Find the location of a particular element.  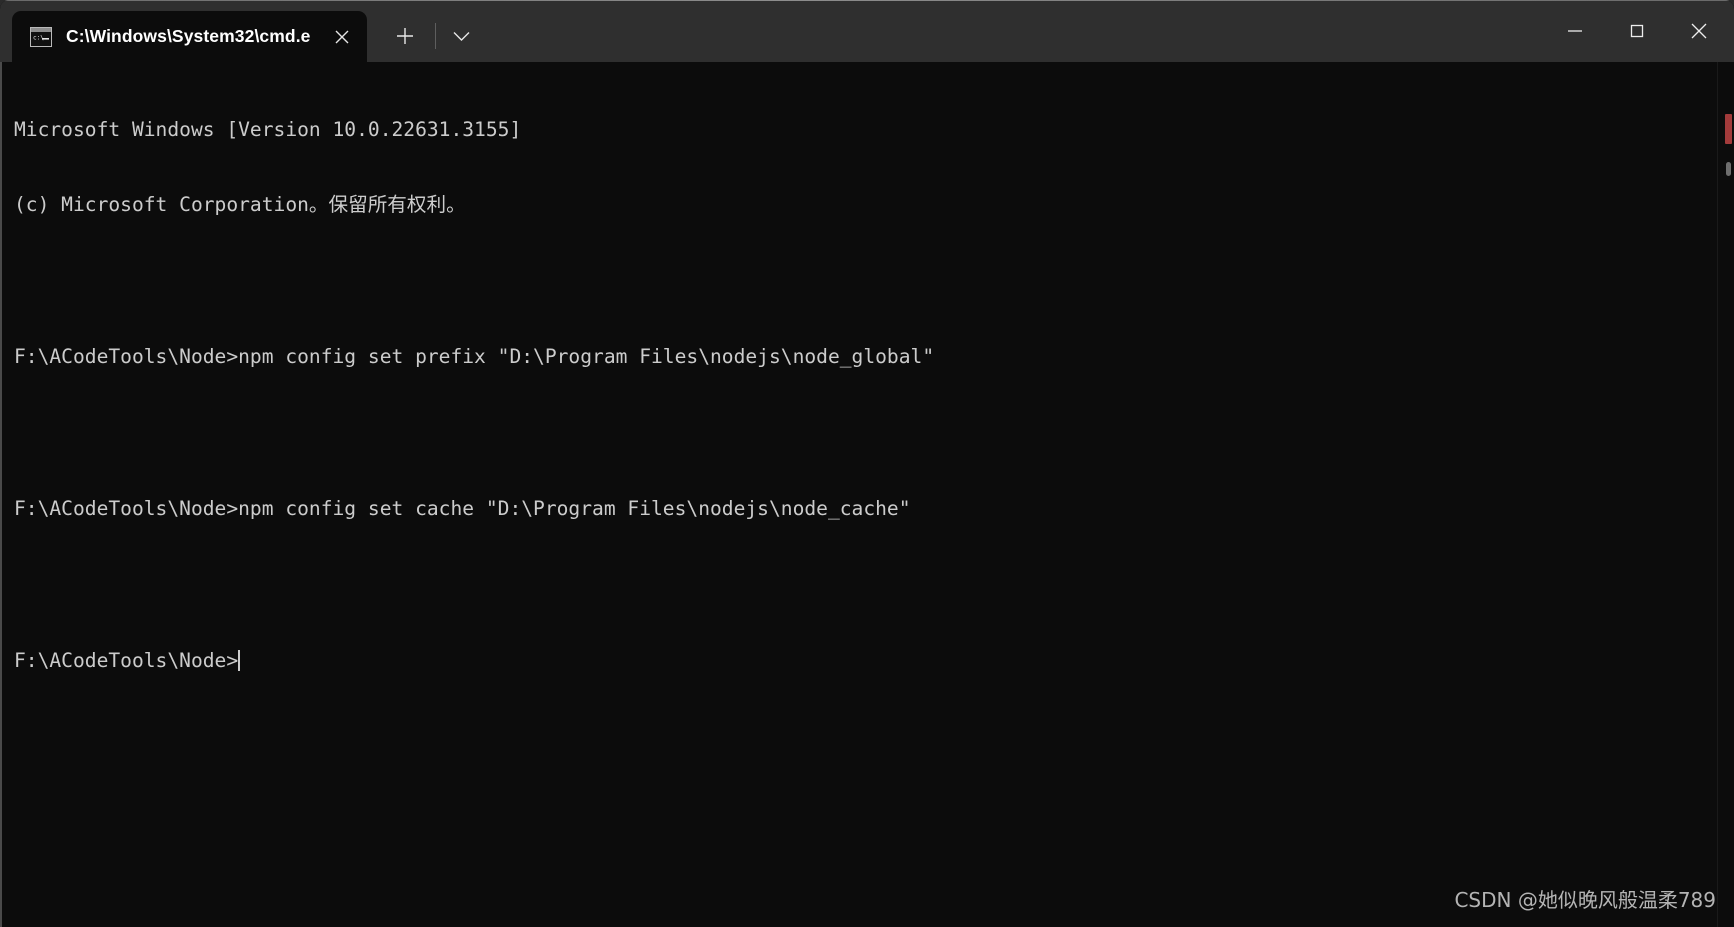

watermark: CSDN @她似晚风般温柔789 is located at coordinates (1585, 900).